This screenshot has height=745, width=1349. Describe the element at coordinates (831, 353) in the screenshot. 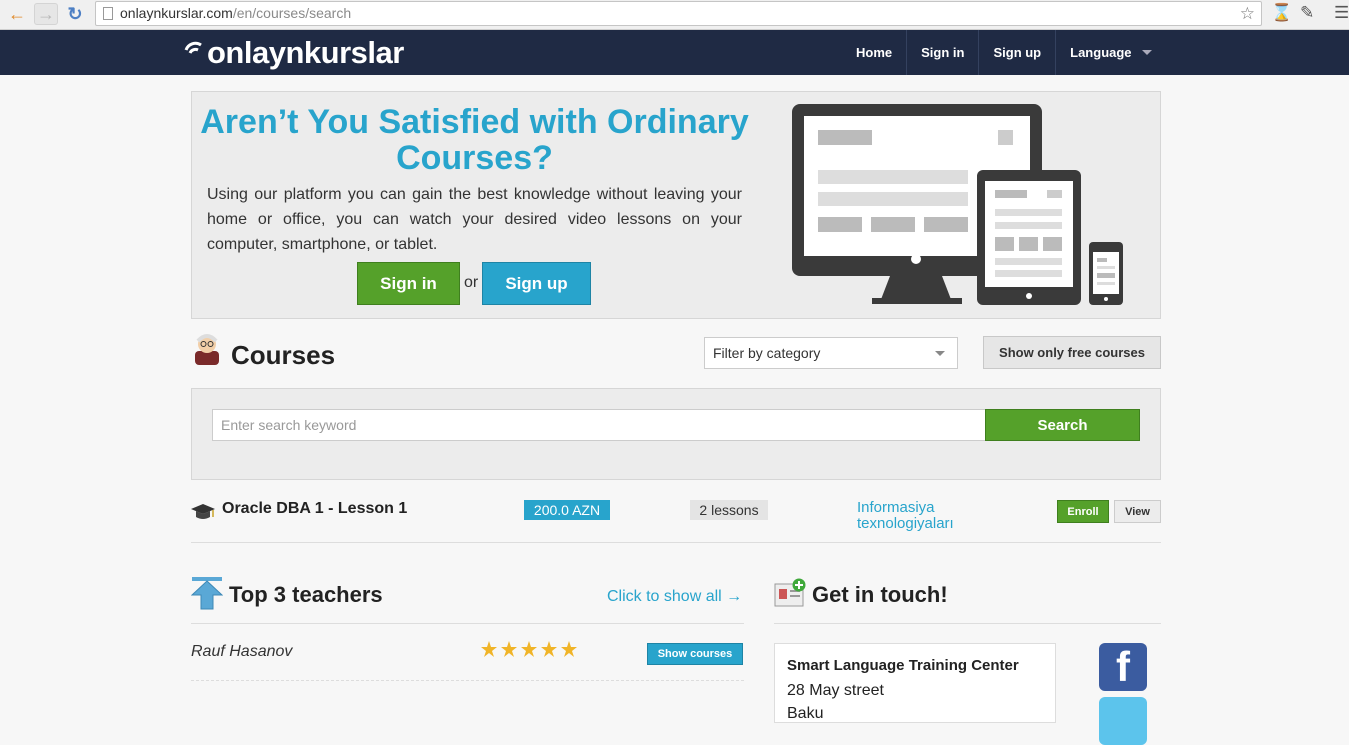

I see `category-filter-select: Filter by category` at that location.